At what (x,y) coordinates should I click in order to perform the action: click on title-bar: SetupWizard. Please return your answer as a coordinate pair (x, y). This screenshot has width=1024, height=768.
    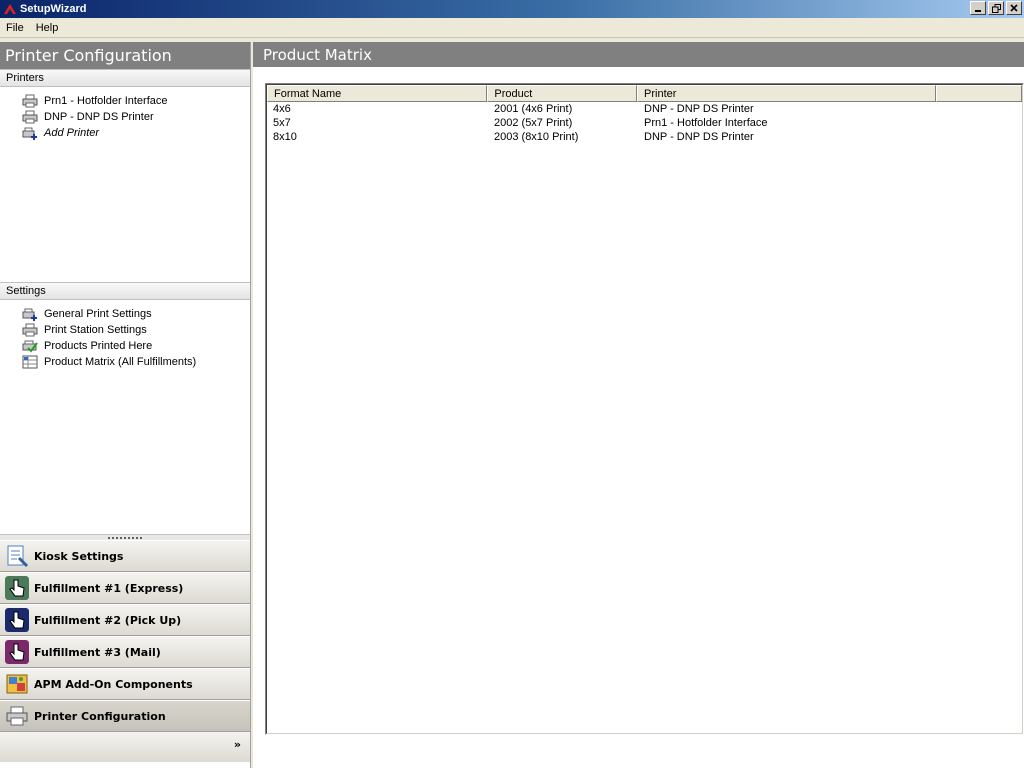
    Looking at the image, I should click on (512, 9).